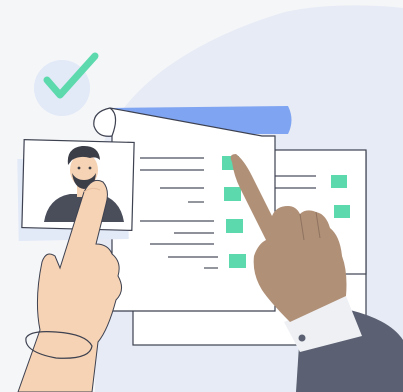 The image size is (403, 392). I want to click on checkmark-icon, so click(66, 84).